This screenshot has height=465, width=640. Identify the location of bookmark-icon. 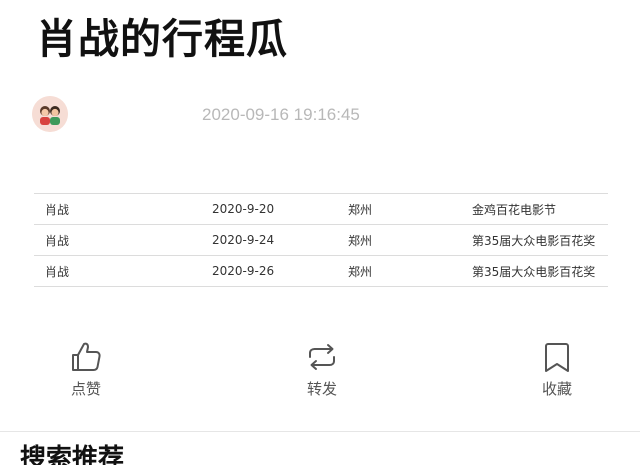
(557, 357).